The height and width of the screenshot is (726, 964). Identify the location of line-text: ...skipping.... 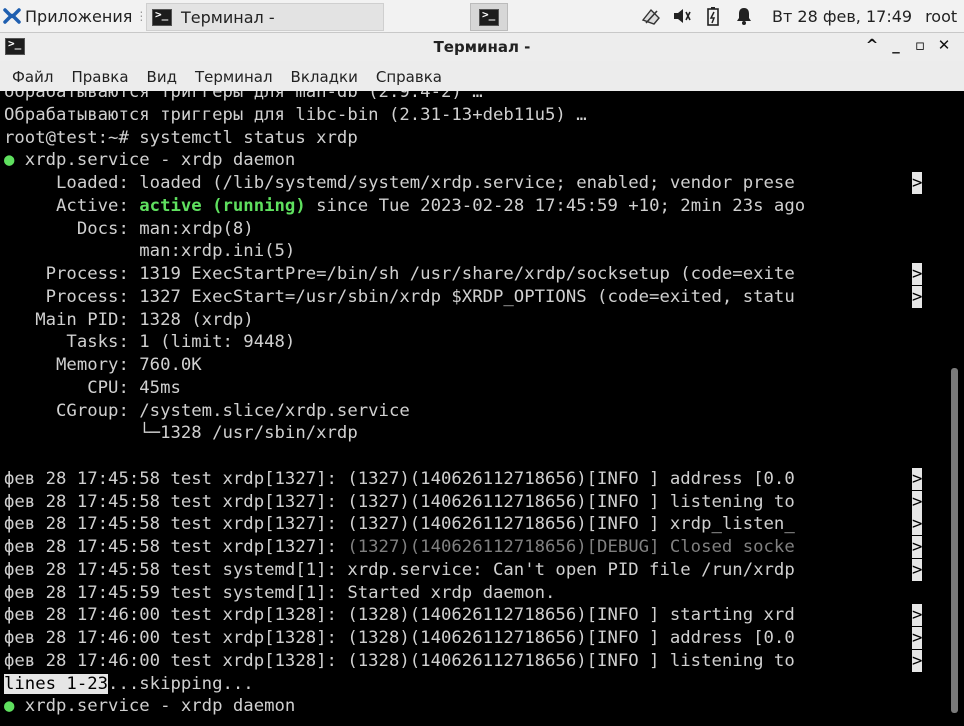
(181, 683).